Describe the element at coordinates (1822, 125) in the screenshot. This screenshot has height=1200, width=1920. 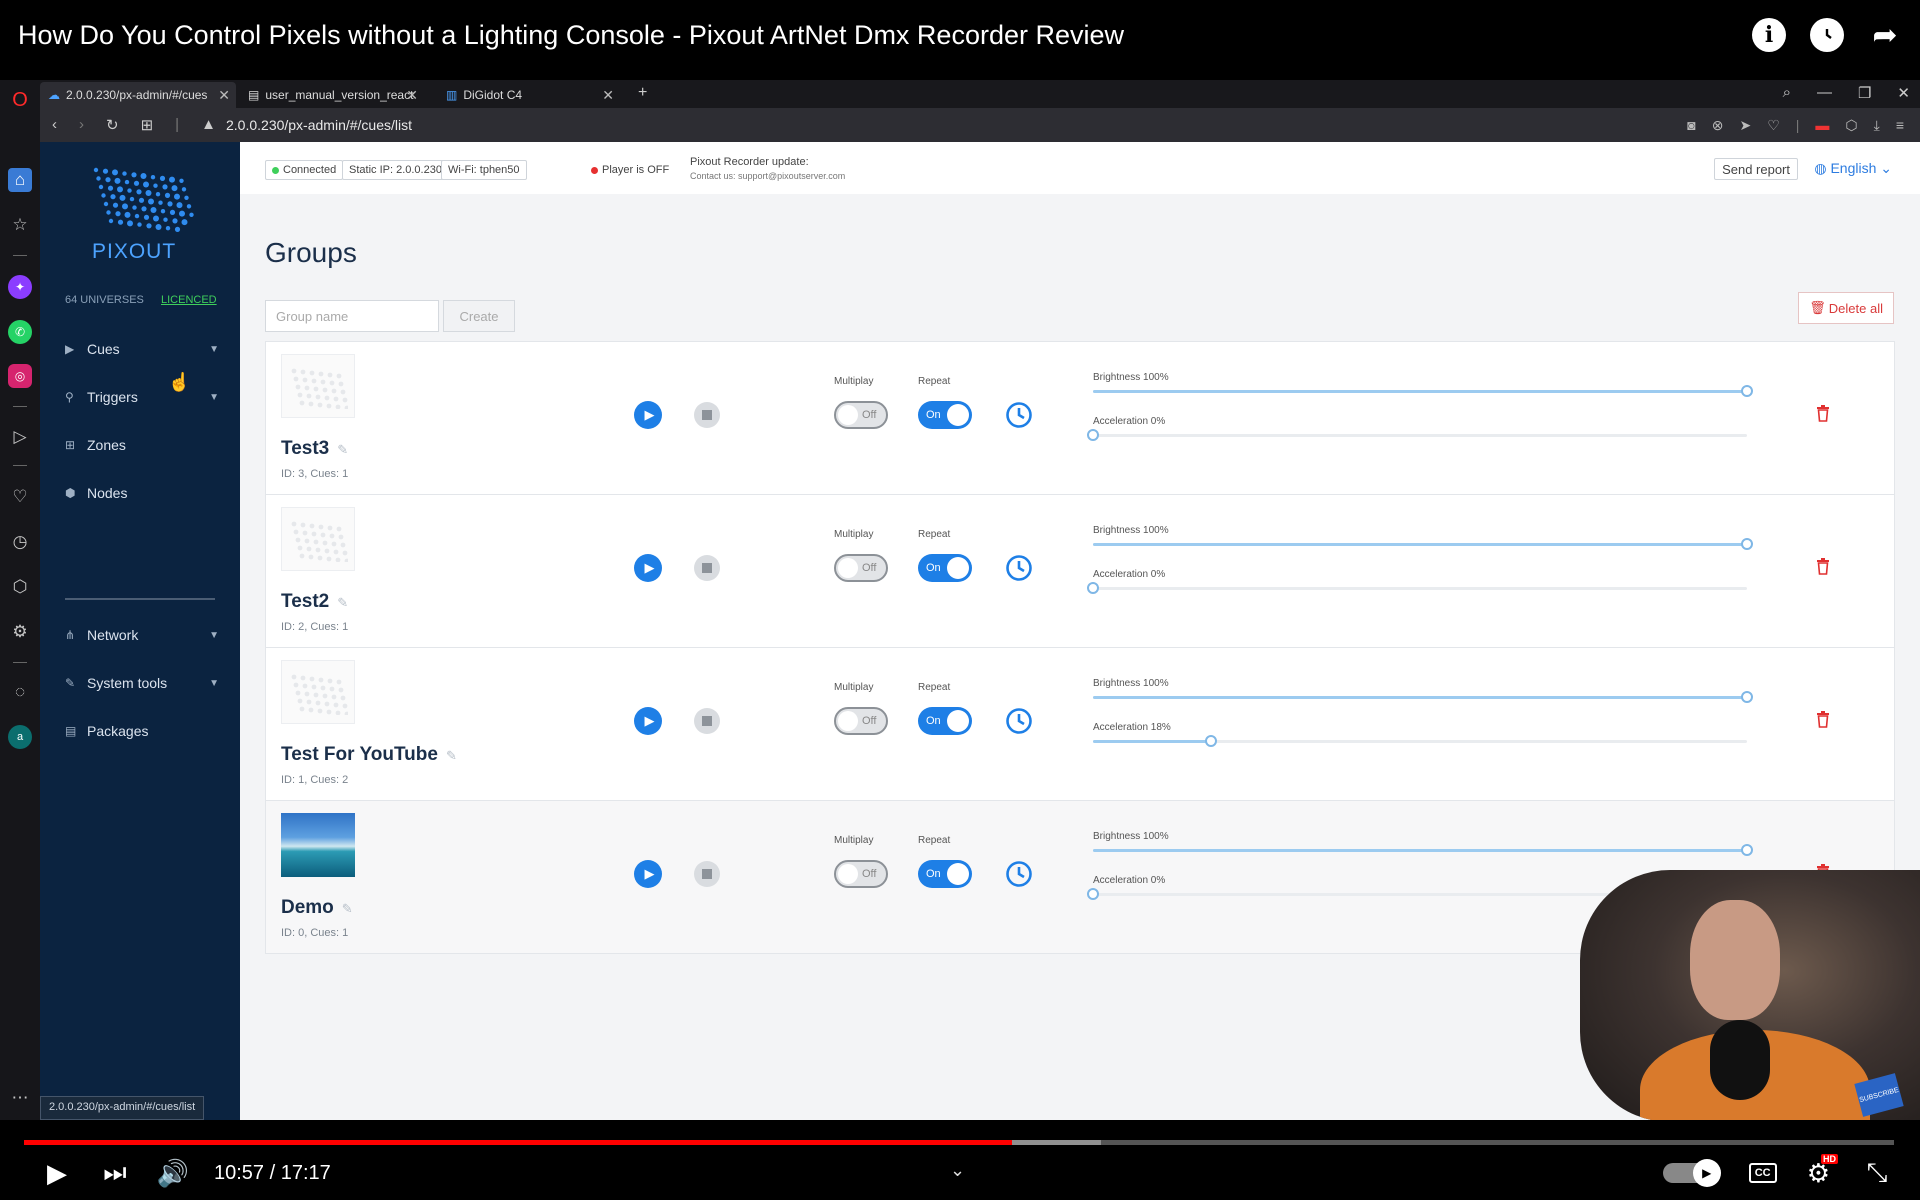
I see `extension-icon: ▬` at that location.